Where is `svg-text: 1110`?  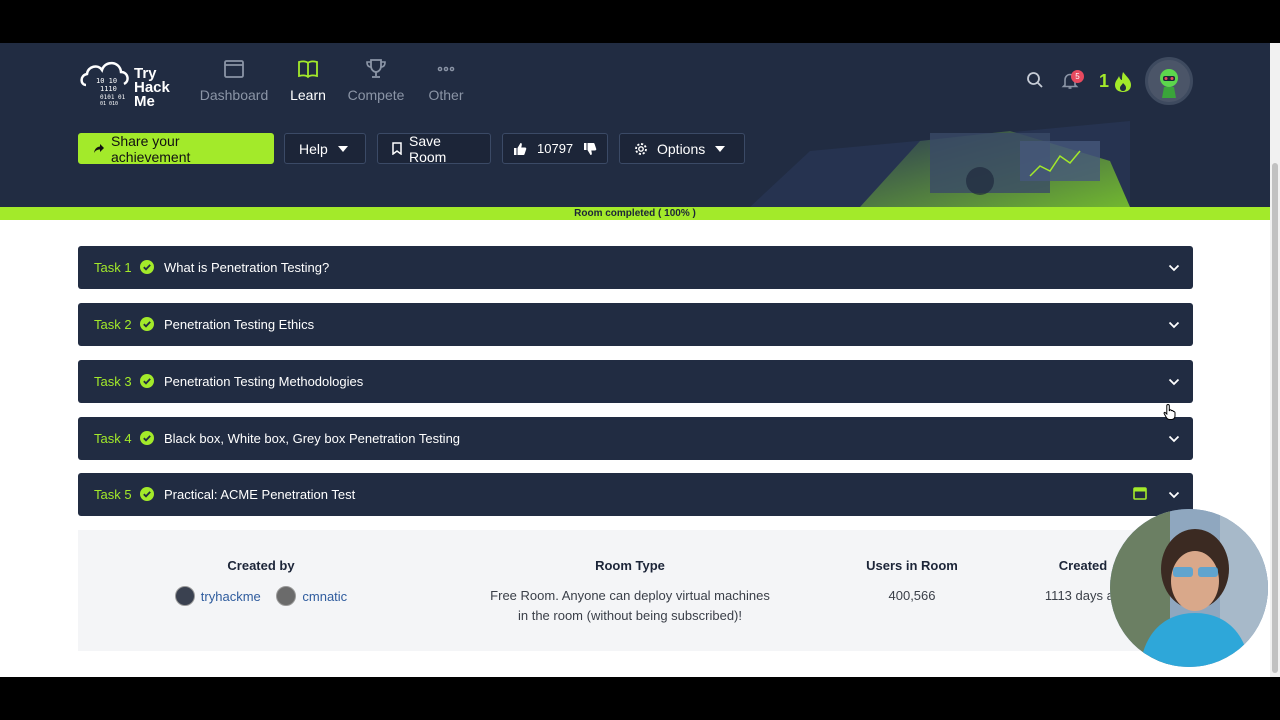 svg-text: 1110 is located at coordinates (108, 89).